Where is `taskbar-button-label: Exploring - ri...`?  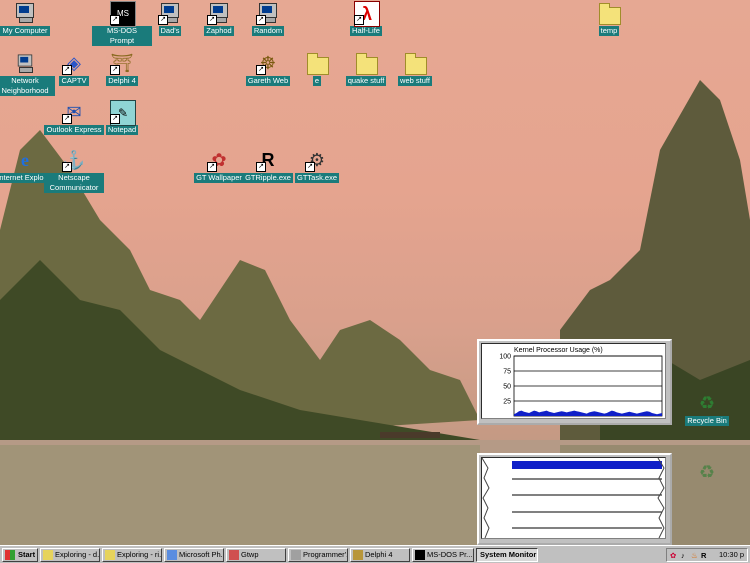
taskbar-button-label: Exploring - ri... is located at coordinates (139, 554).